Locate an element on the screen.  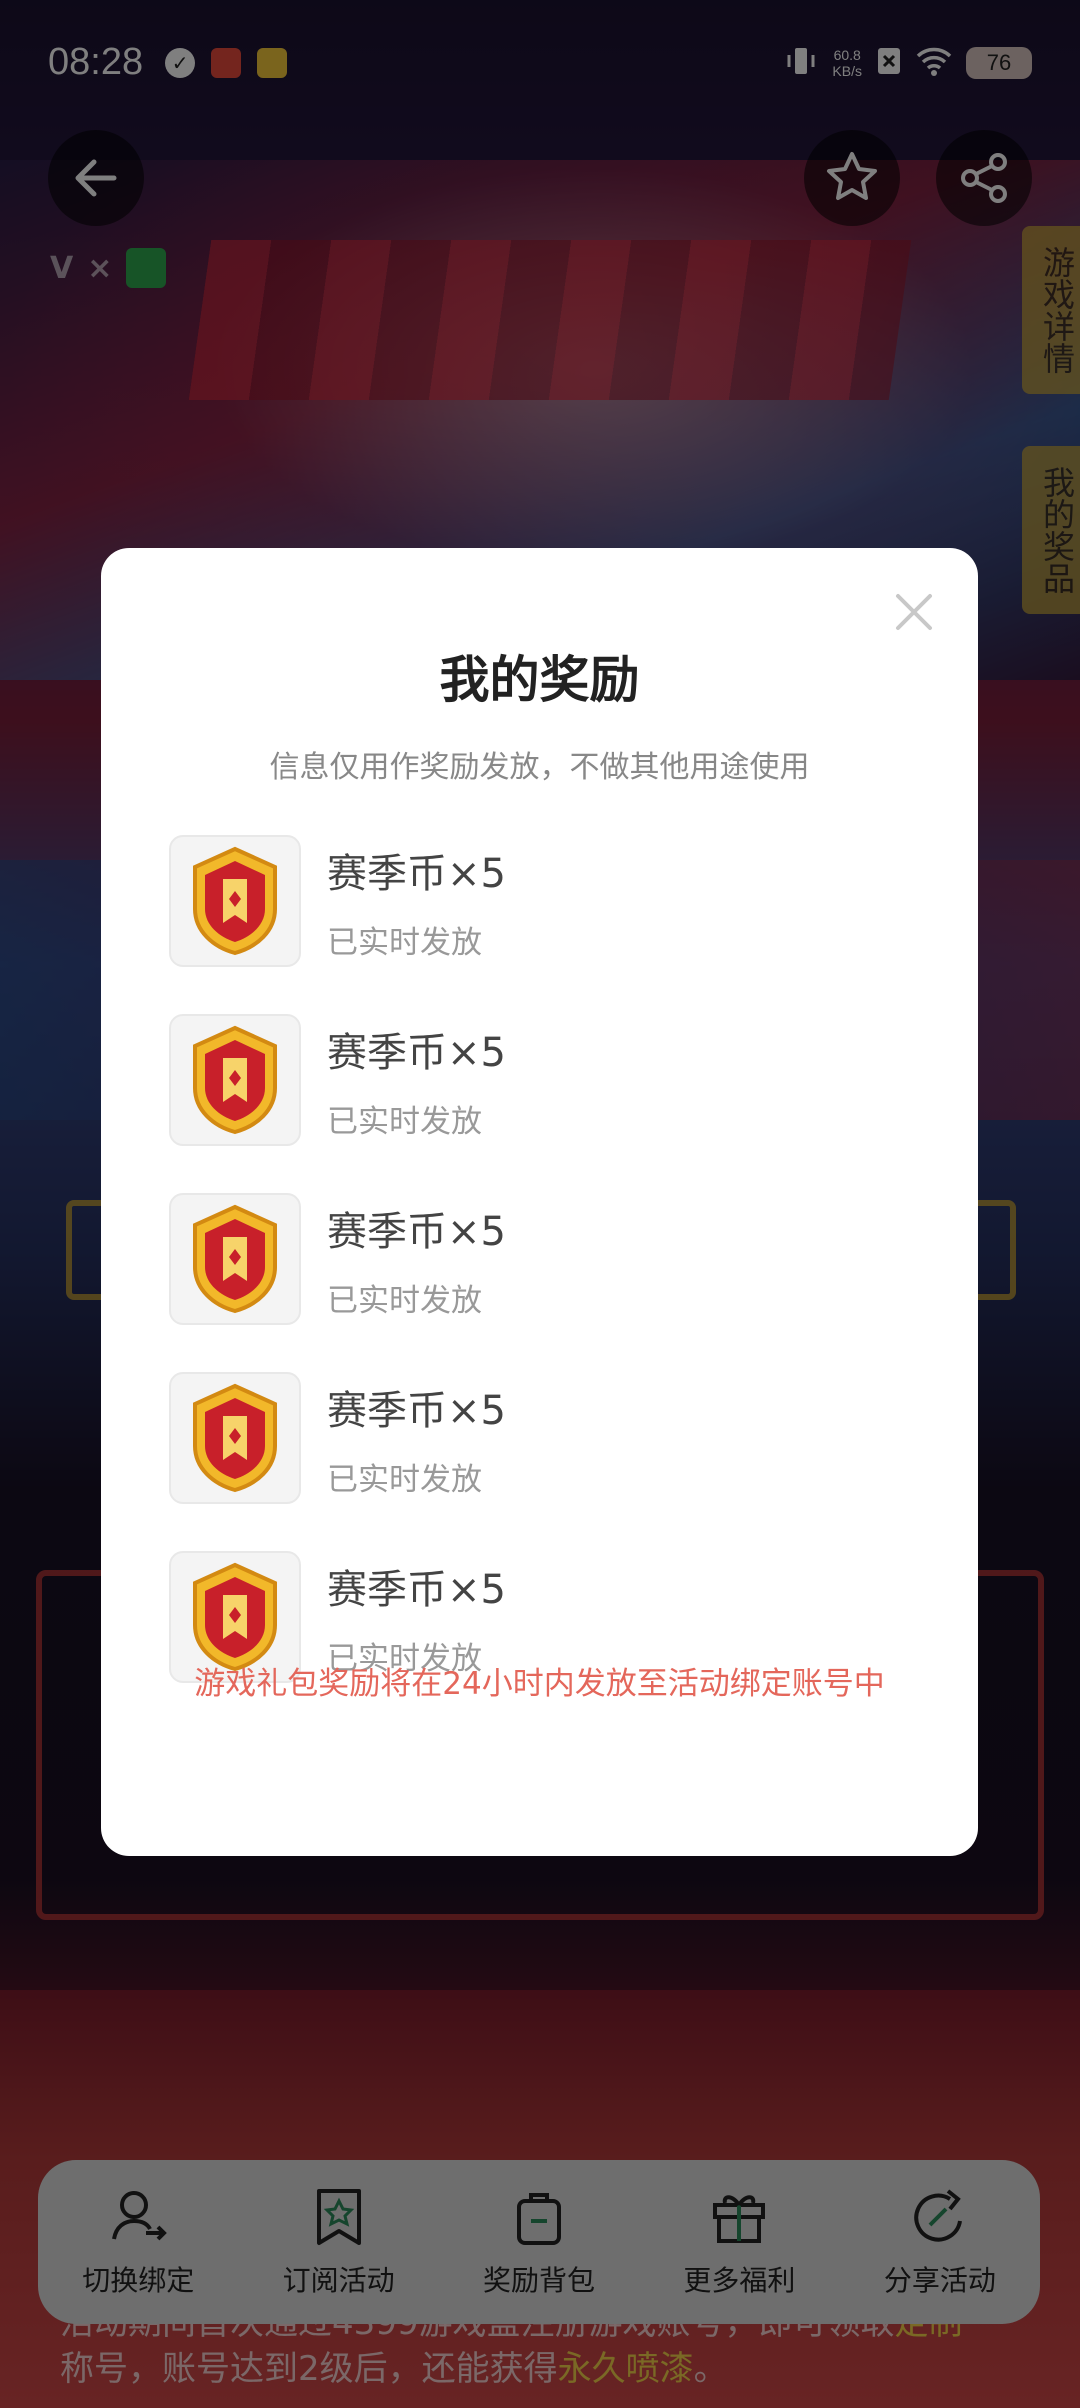
dialog-subtitle: 信息仅用作奖励发放，不做其他用途使用 is located at coordinates (539, 767).